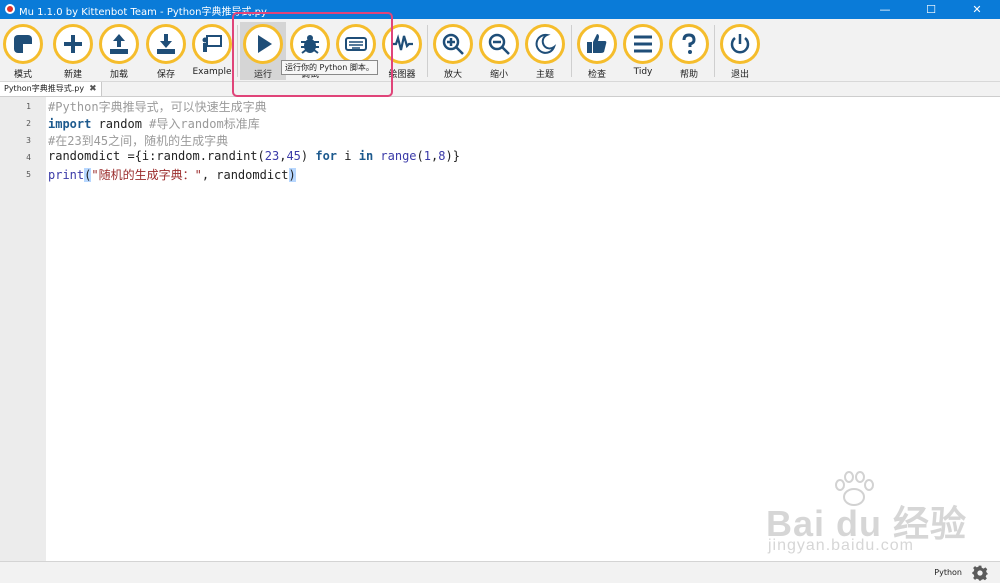 This screenshot has width=1000, height=583. Describe the element at coordinates (740, 44) in the screenshot. I see `power-icon` at that location.